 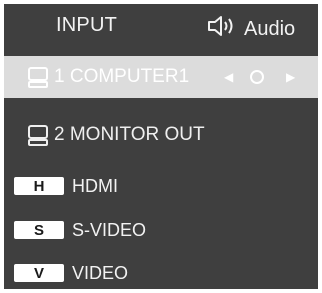 I want to click on input-item-computer1: 1 COMPUTER1 ◀ ▶, so click(x=161, y=77).